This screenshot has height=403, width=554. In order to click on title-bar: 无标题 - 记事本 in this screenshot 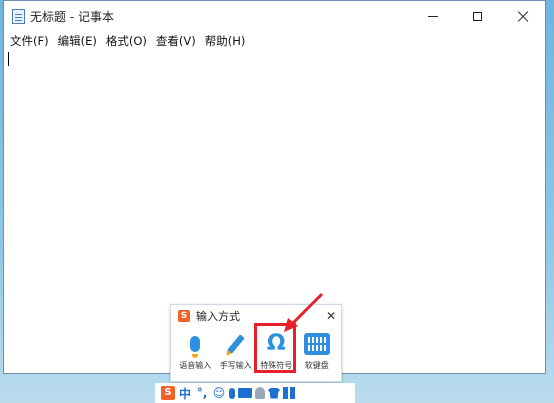, I will do `click(274, 16)`.